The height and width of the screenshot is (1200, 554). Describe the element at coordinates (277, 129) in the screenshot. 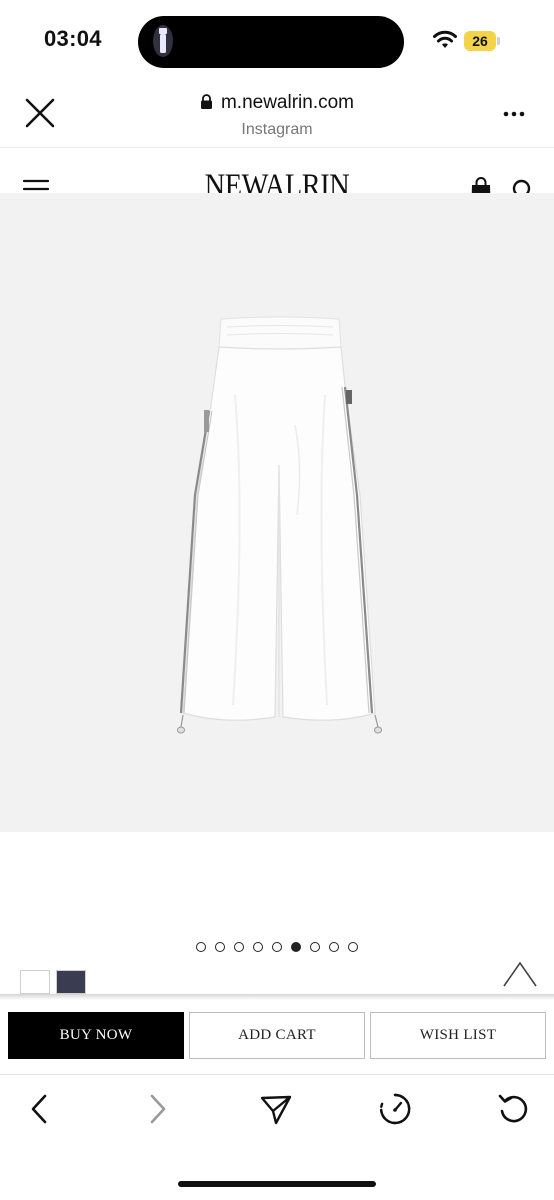

I see `source-app: Instagram` at that location.